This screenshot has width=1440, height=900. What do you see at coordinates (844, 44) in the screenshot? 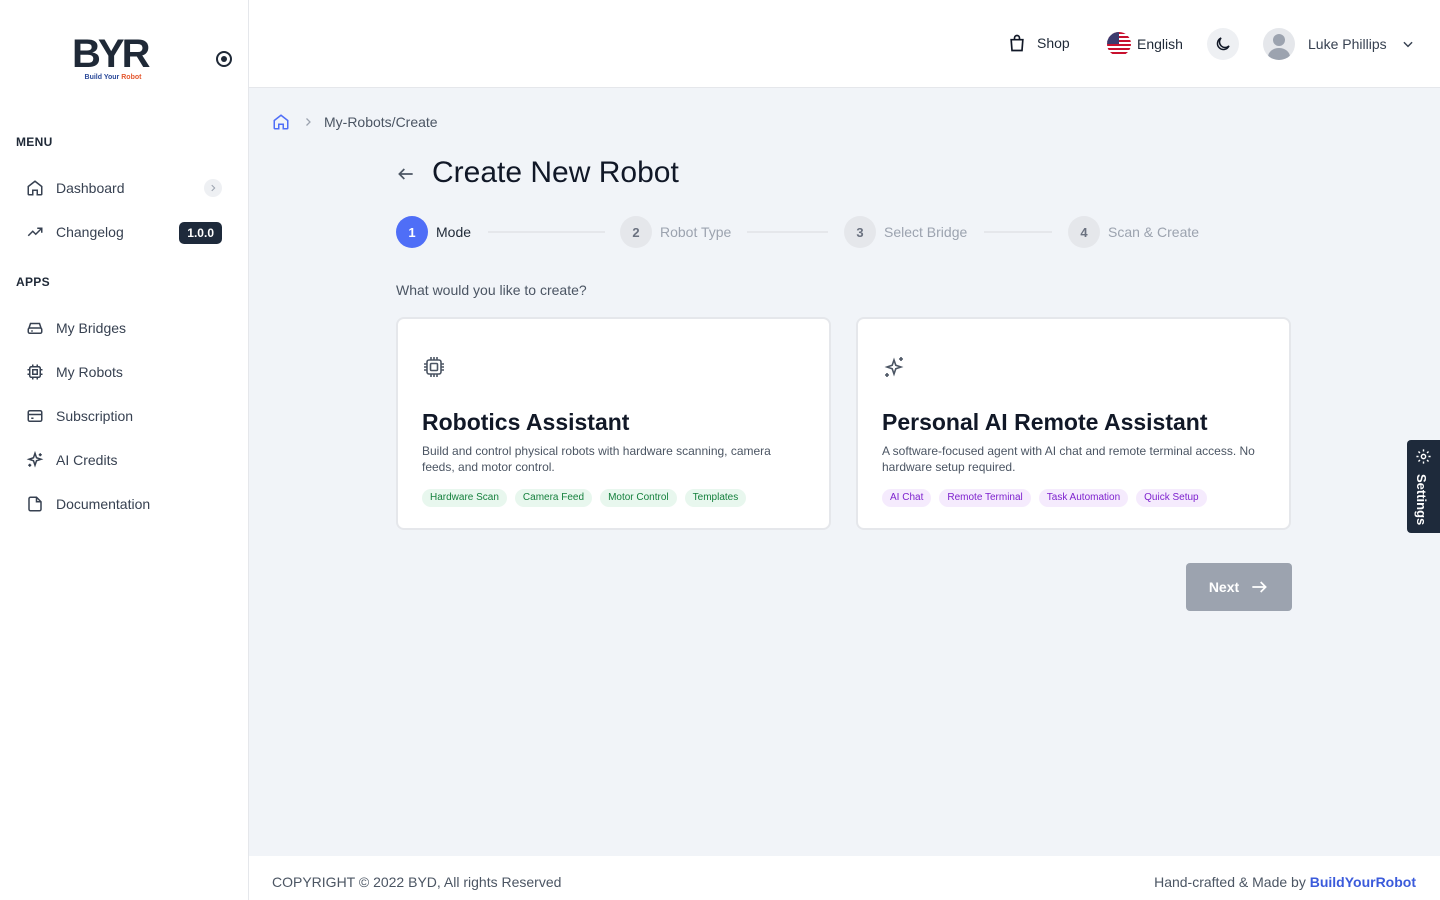
I see `top-header: Shop English Luke Phillips` at bounding box center [844, 44].